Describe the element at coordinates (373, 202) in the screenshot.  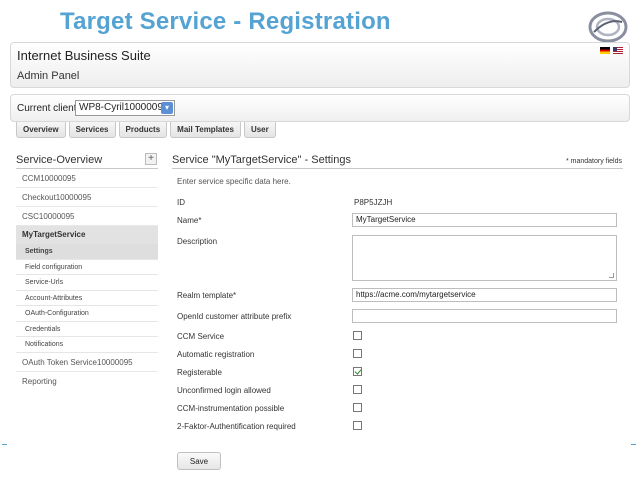
I see `id-value: P8P5JZJH` at that location.